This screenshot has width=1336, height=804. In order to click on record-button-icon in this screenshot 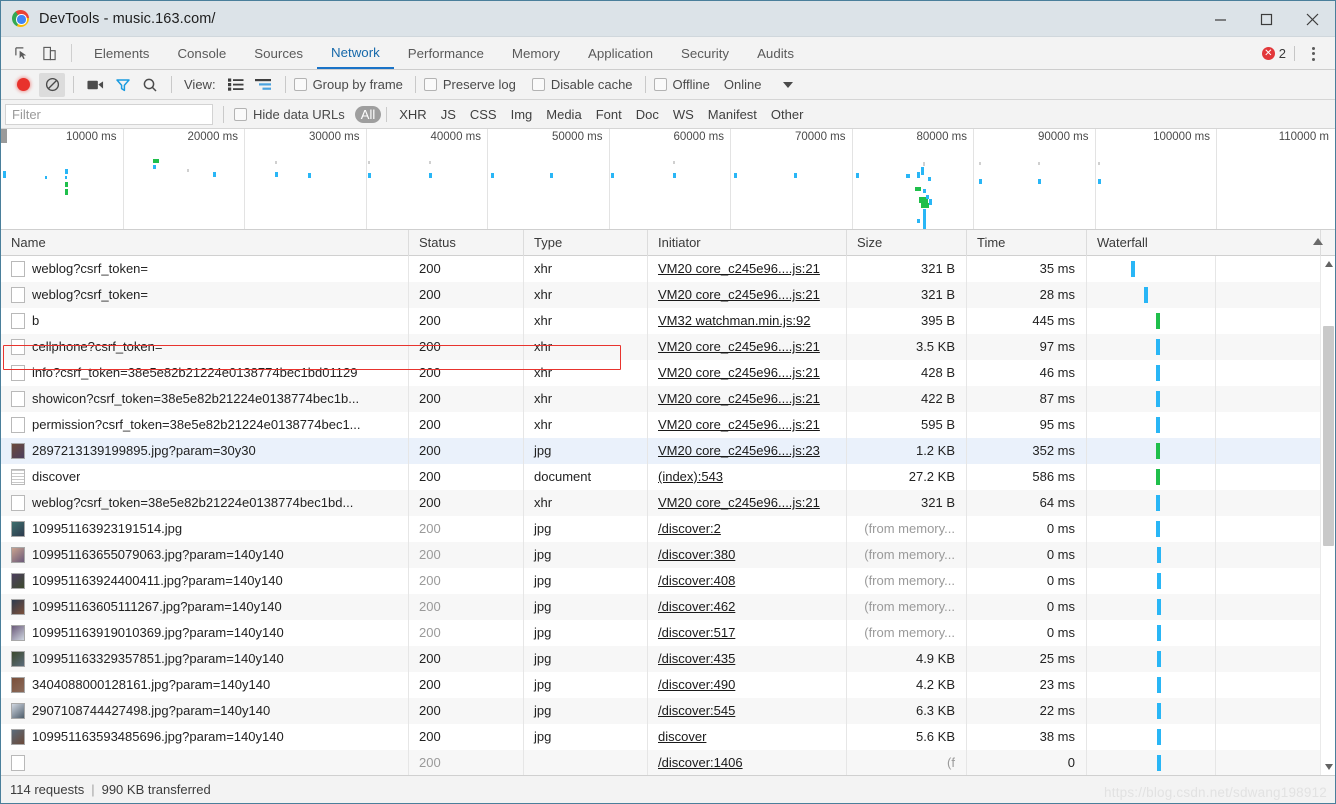, I will do `click(23, 85)`.